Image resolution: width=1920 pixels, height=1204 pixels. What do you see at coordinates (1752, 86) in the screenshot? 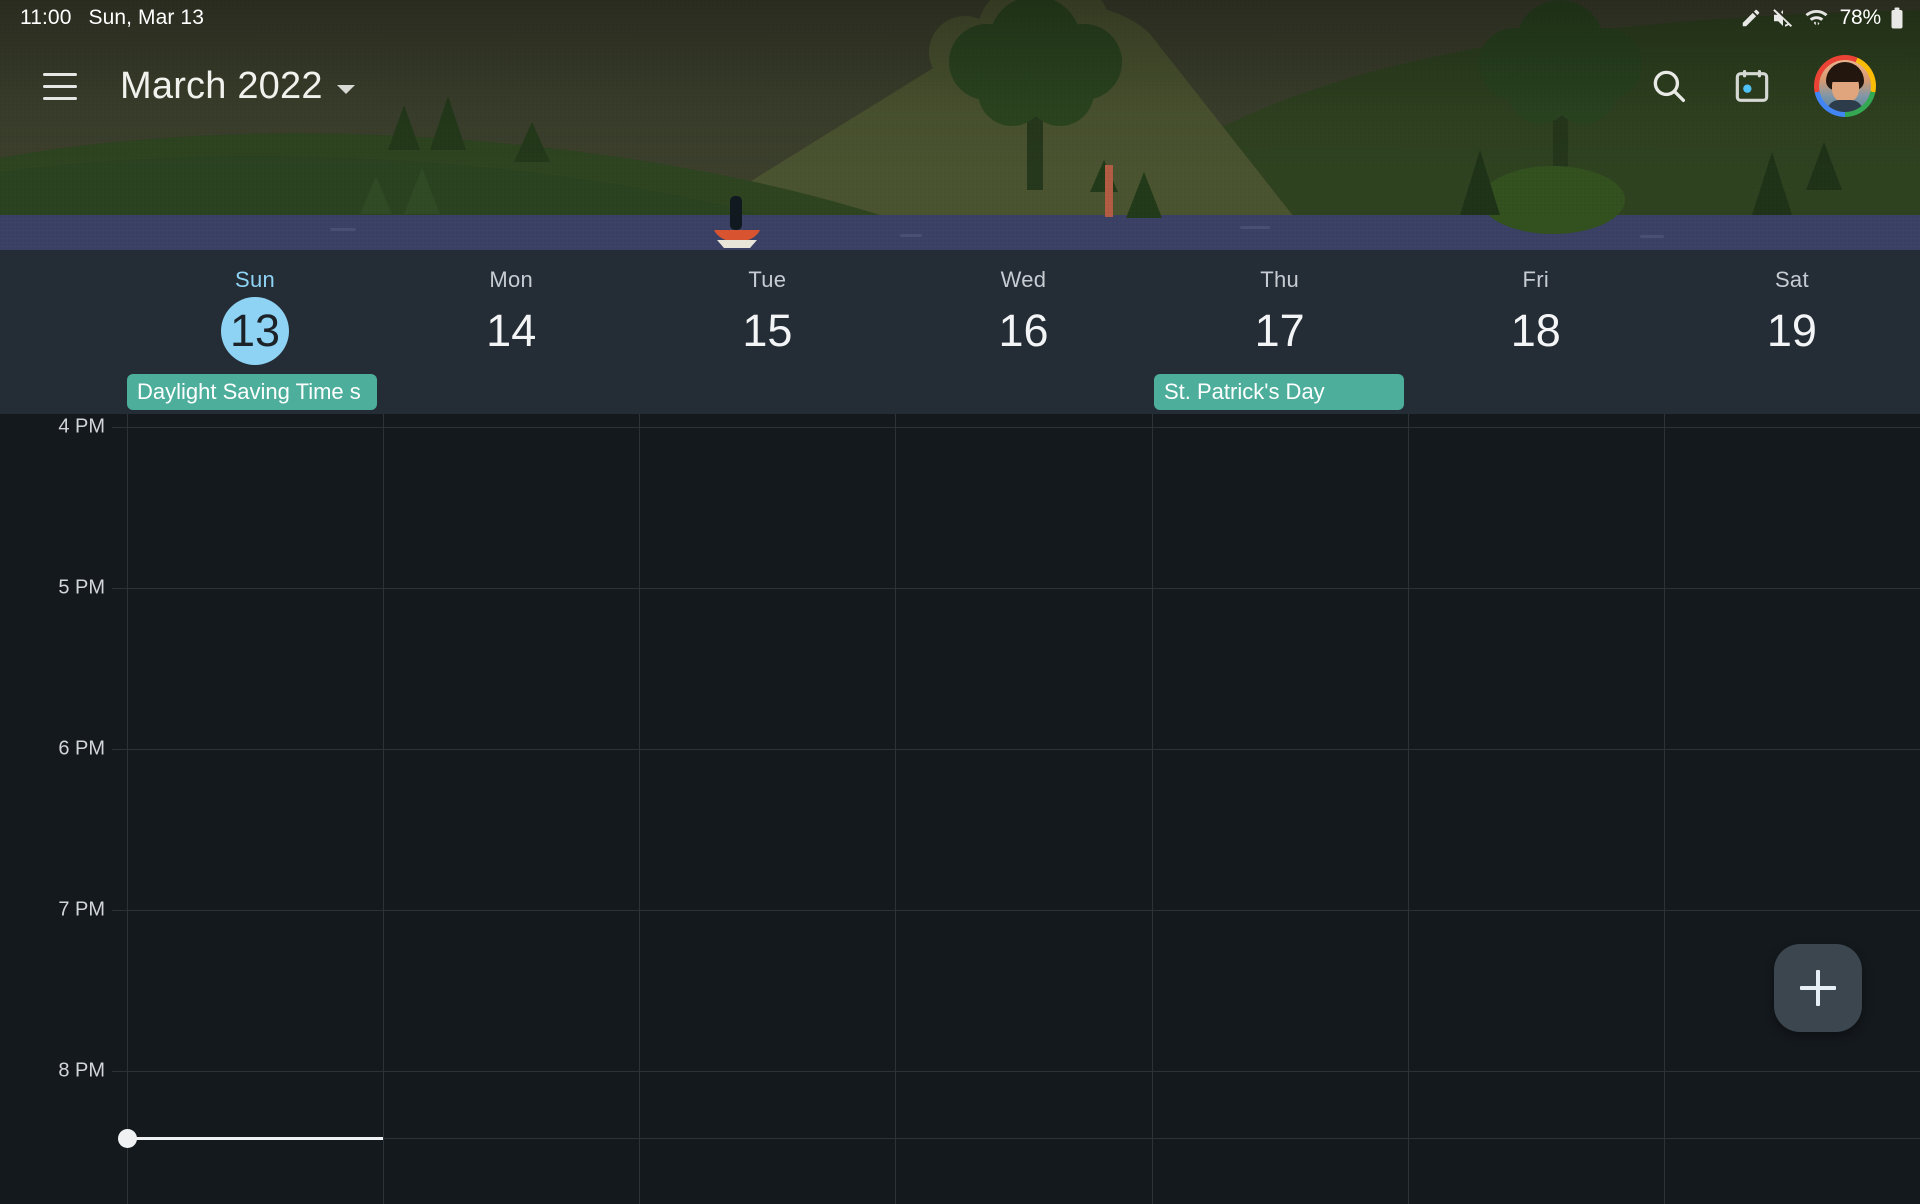
I see `calendar-today-icon` at bounding box center [1752, 86].